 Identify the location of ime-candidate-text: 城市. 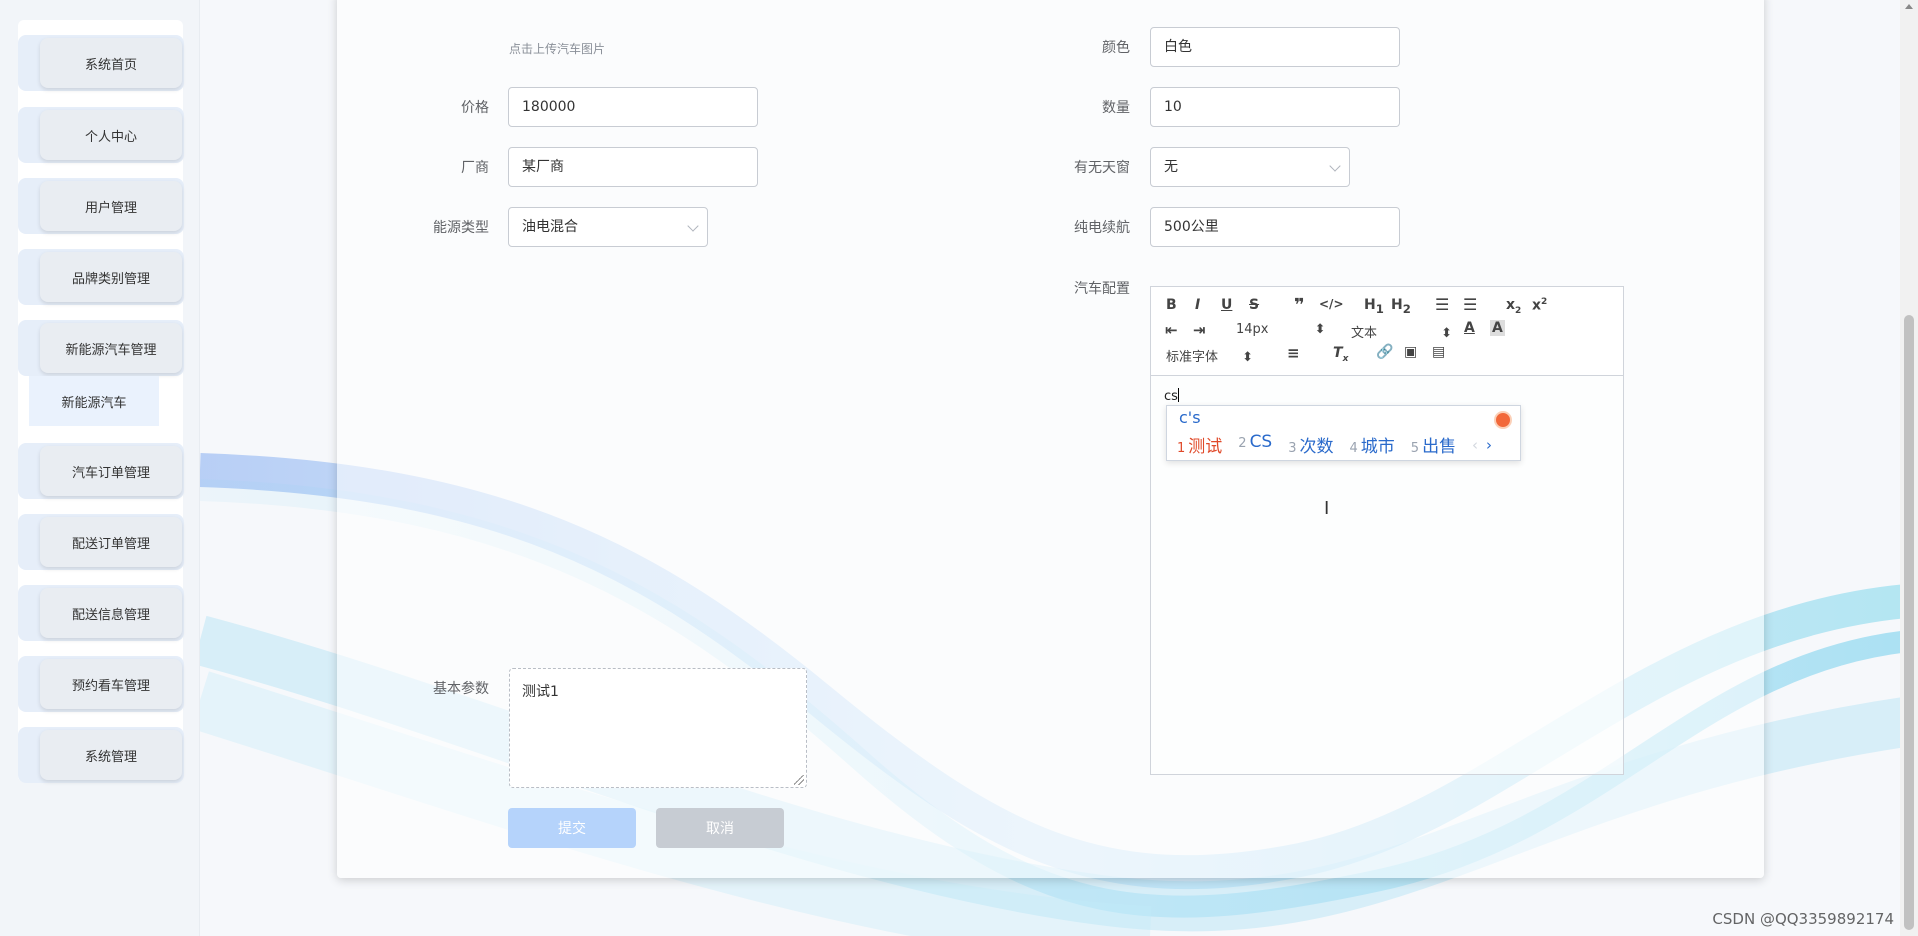
(1377, 447).